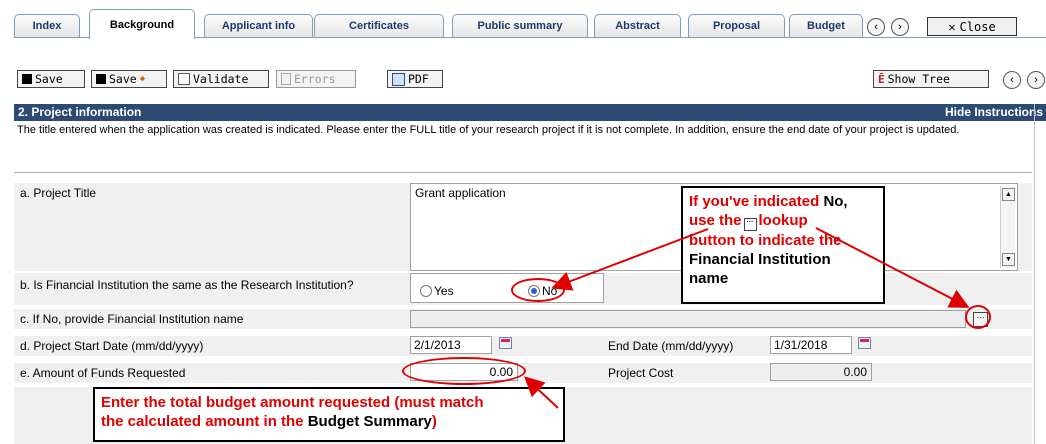 The image size is (1046, 444). Describe the element at coordinates (630, 259) in the screenshot. I see `arrow-to-no-radio` at that location.